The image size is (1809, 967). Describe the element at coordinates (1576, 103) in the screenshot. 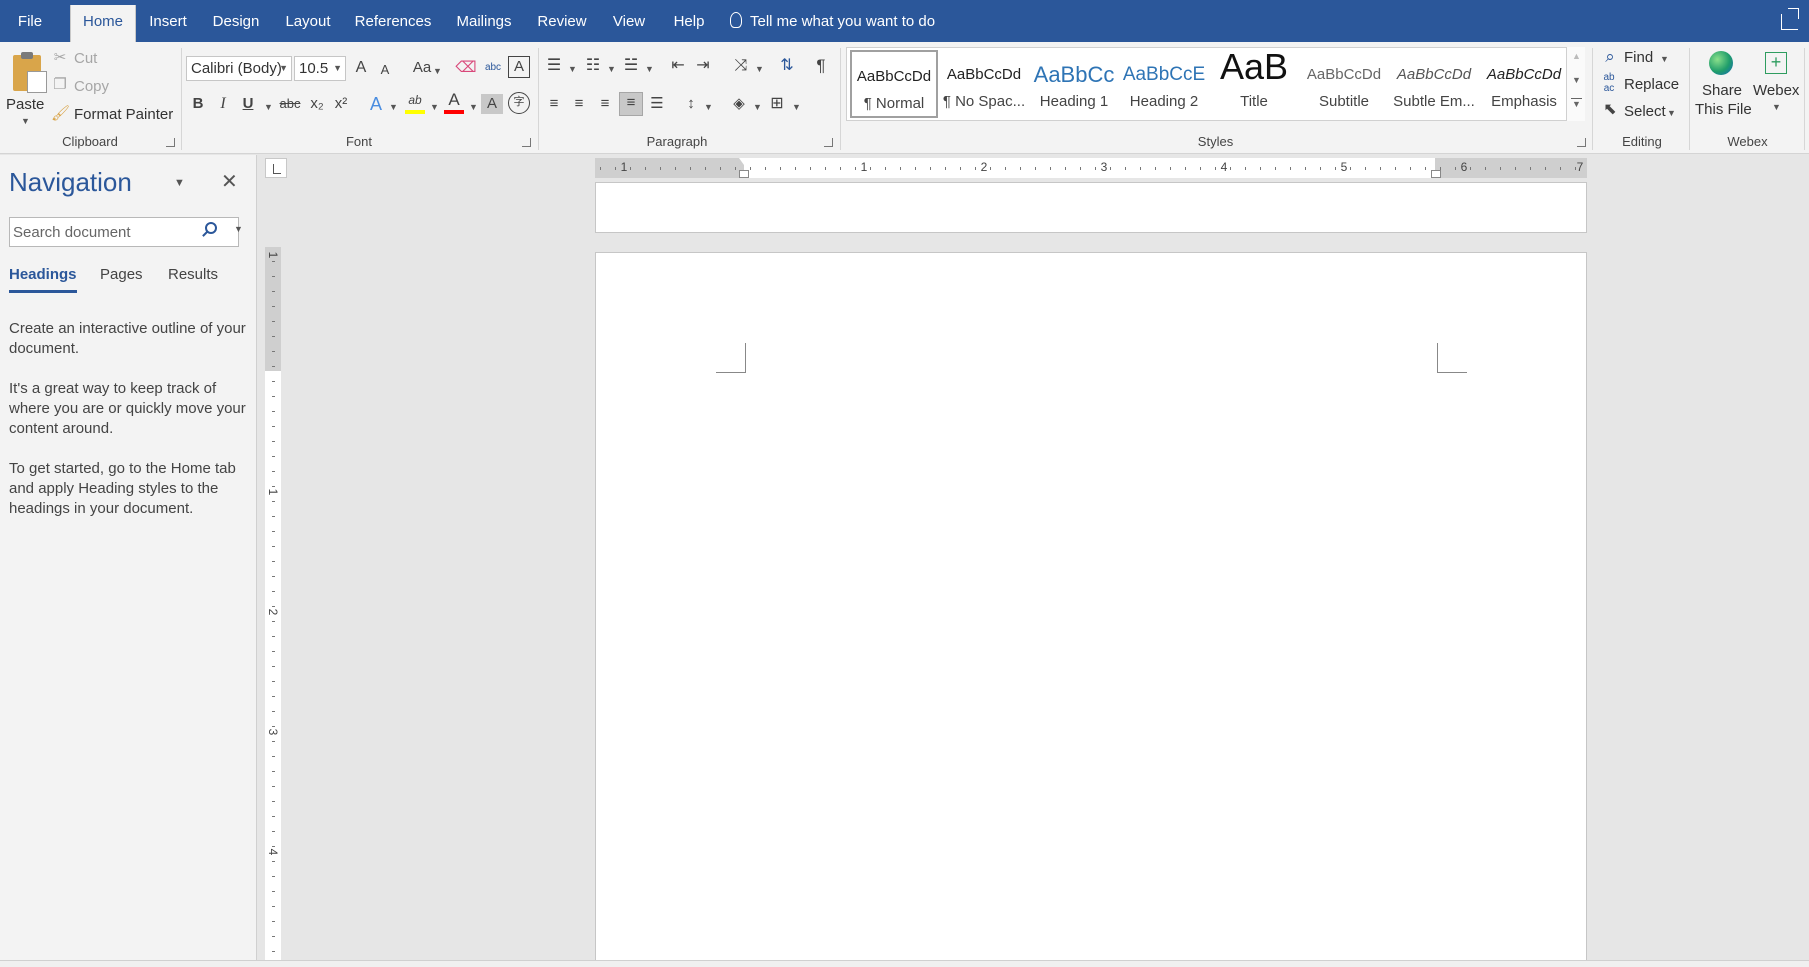

I see `gallery-more-button: ▼` at that location.